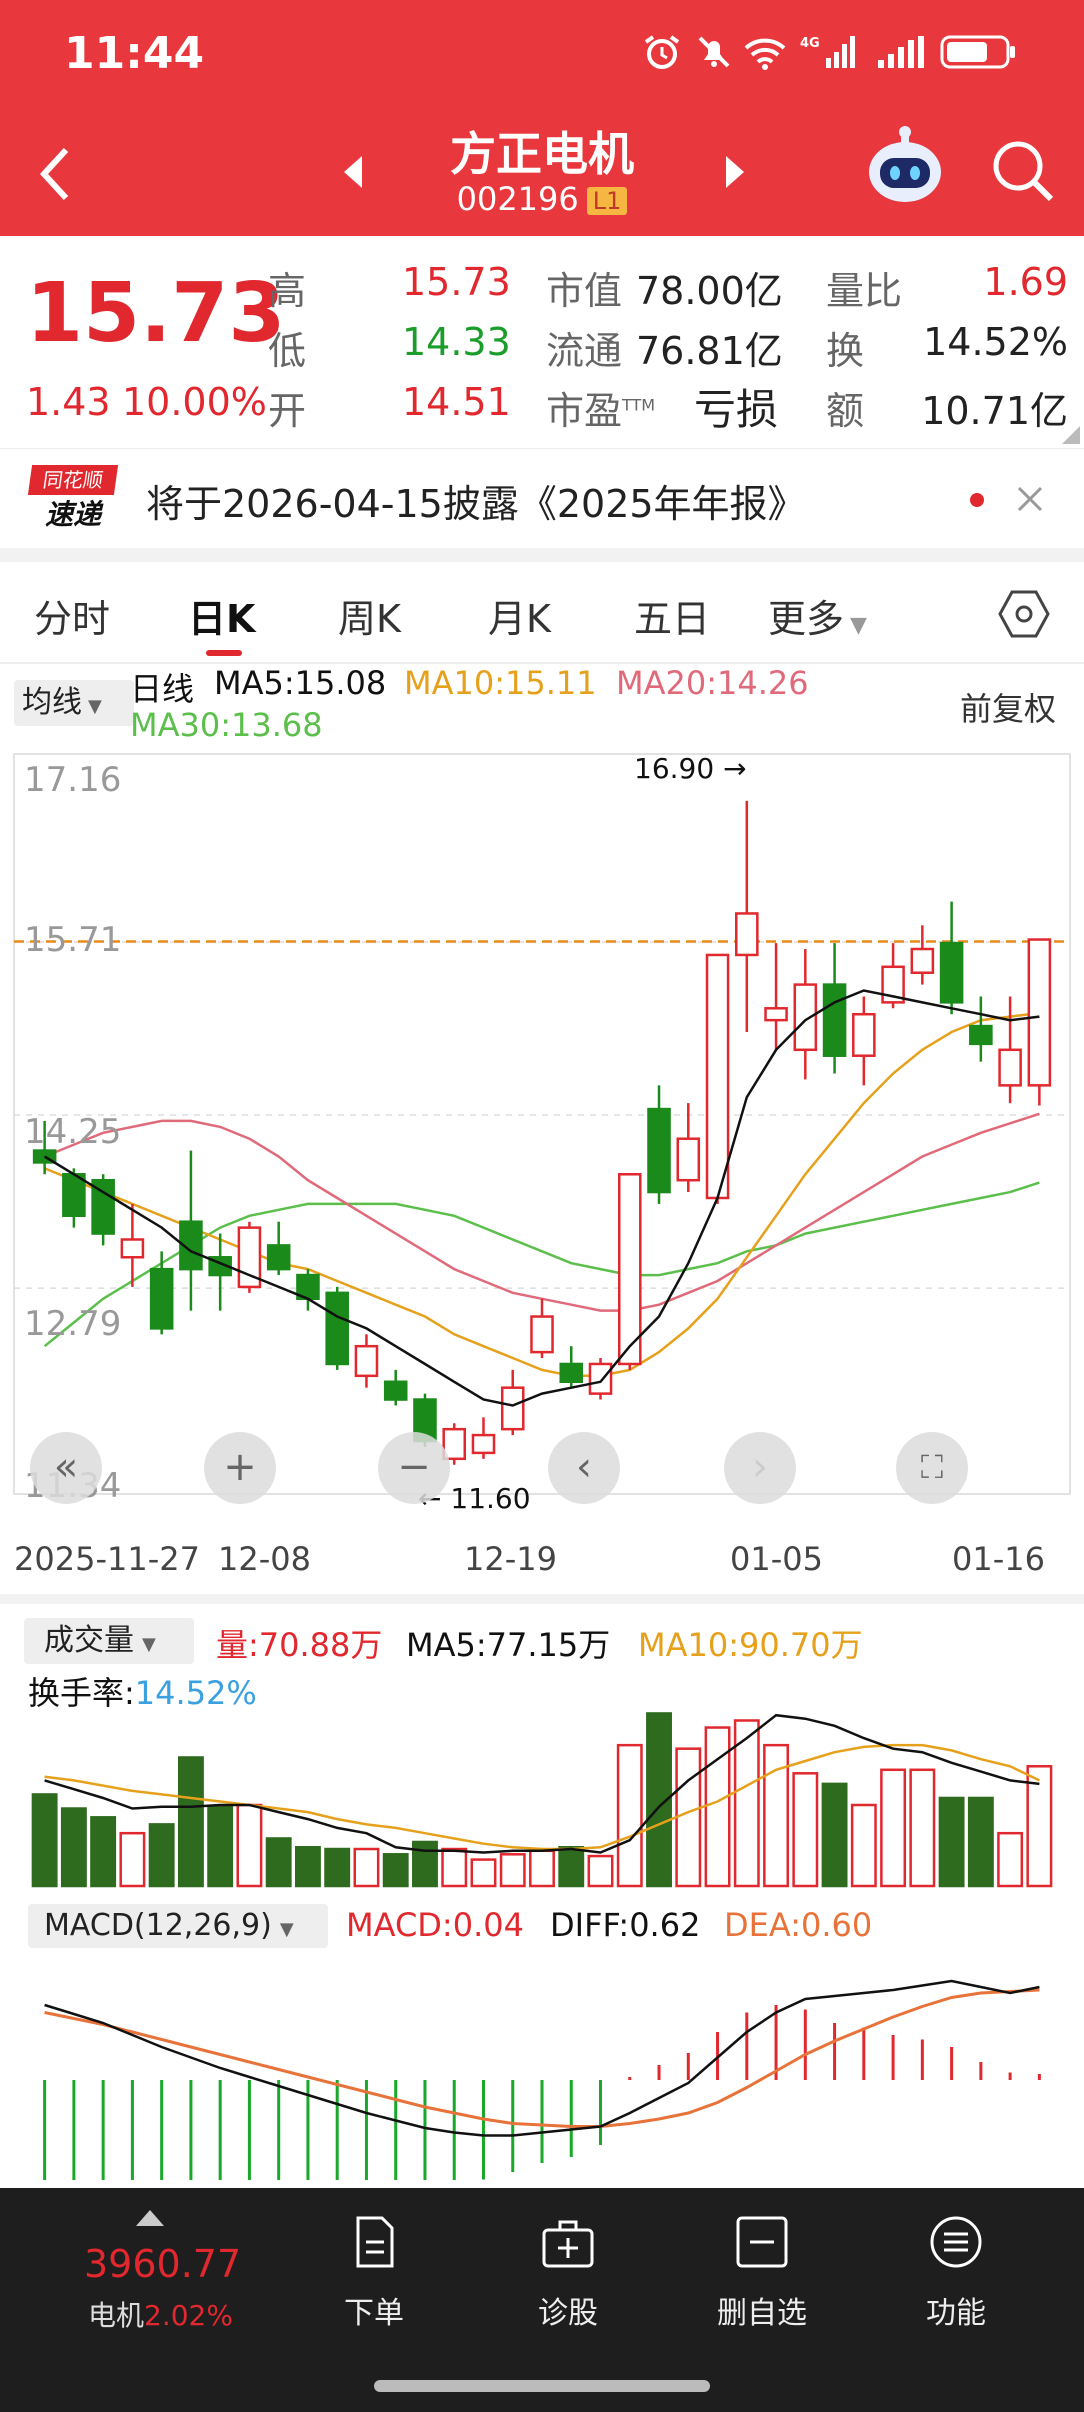 Image resolution: width=1084 pixels, height=2412 pixels. Describe the element at coordinates (150, 2218) in the screenshot. I see `expand-up-icon` at that location.